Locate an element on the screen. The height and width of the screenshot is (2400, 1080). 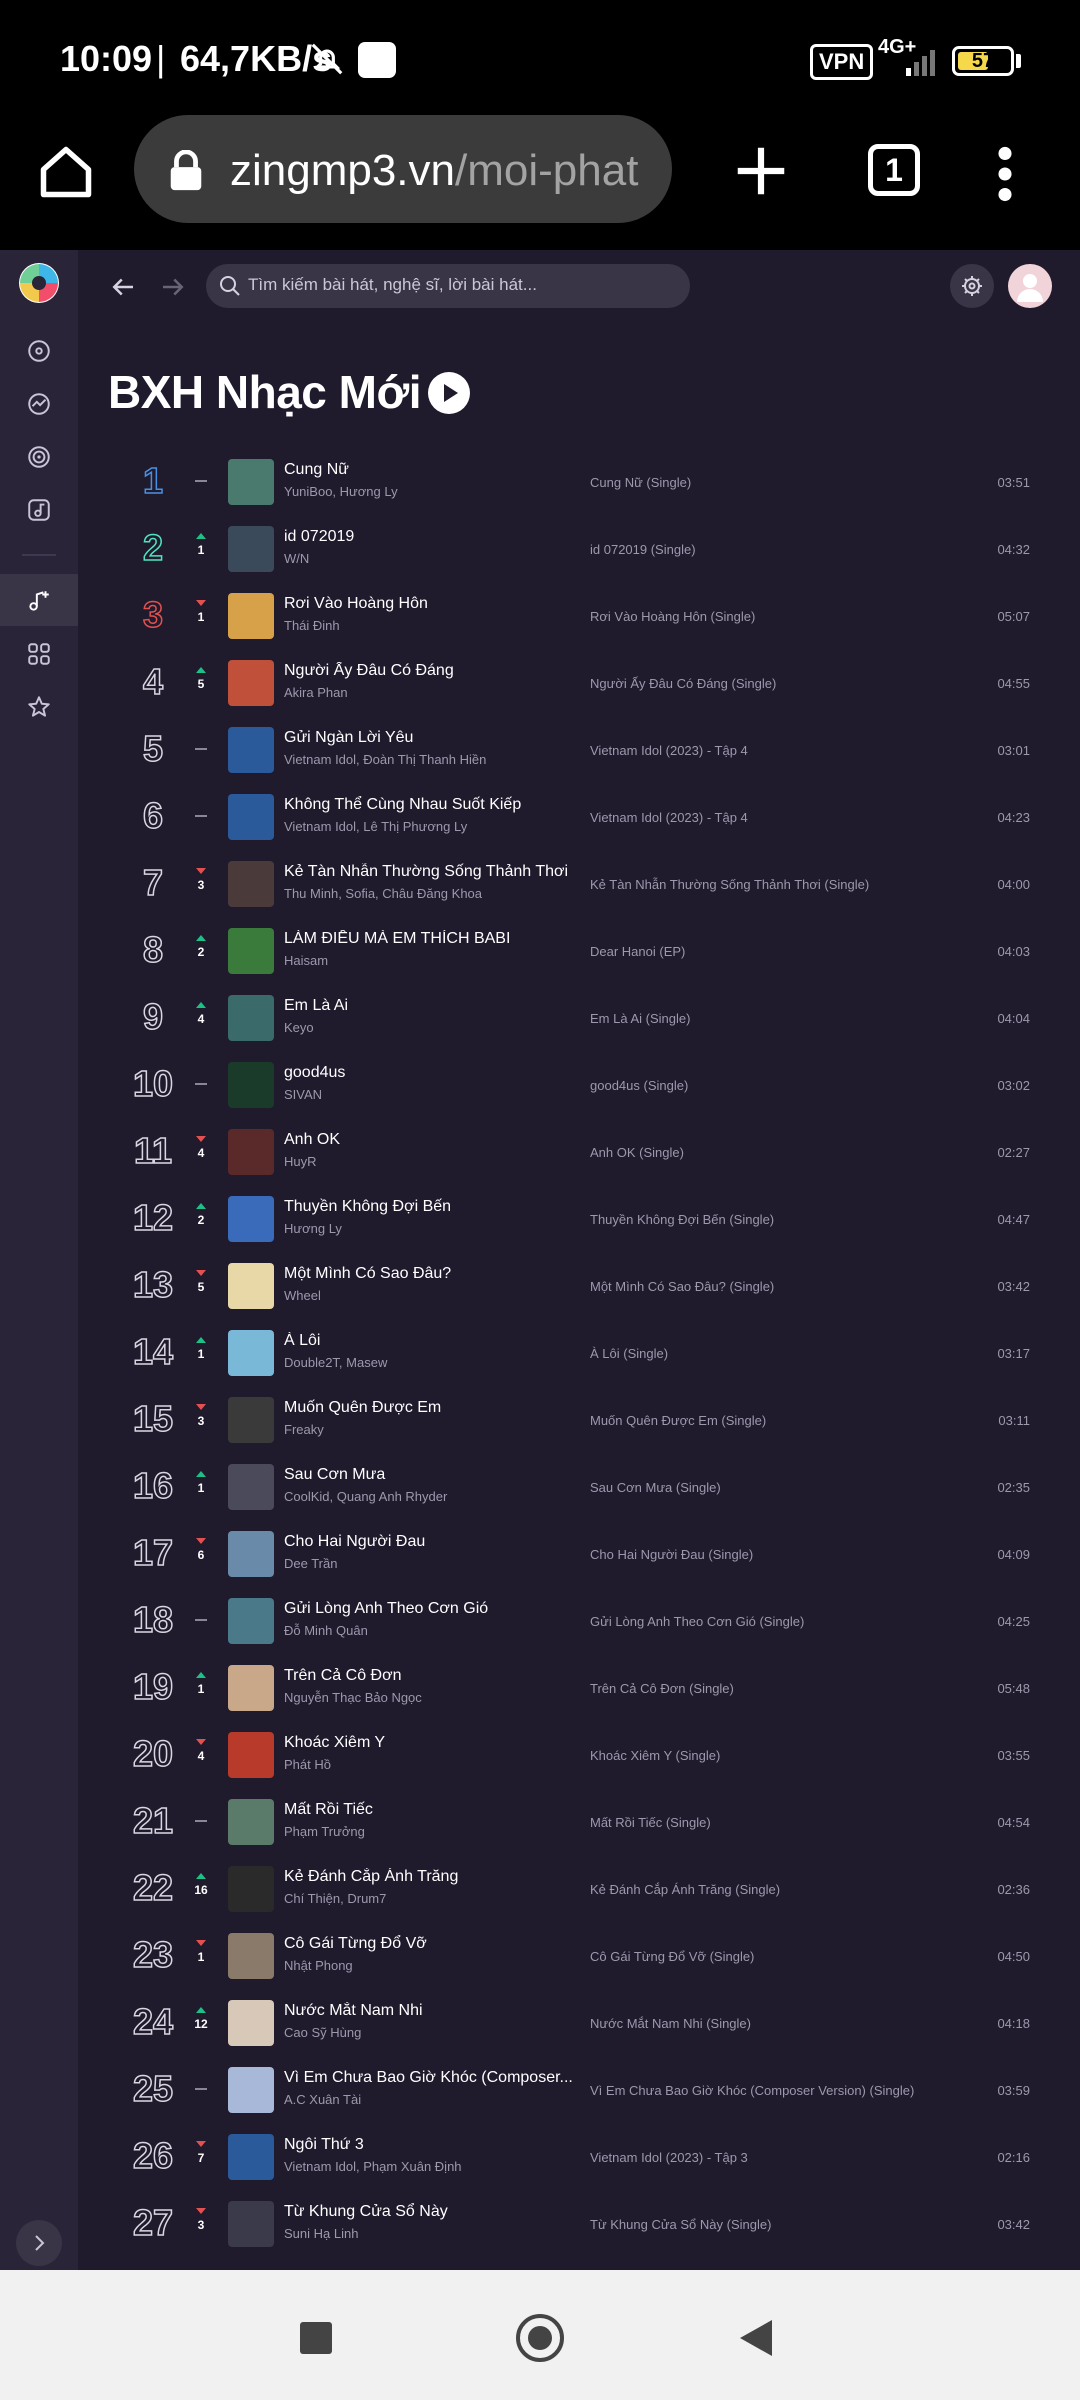
sidebar-expand-button is located at coordinates (39, 2243).